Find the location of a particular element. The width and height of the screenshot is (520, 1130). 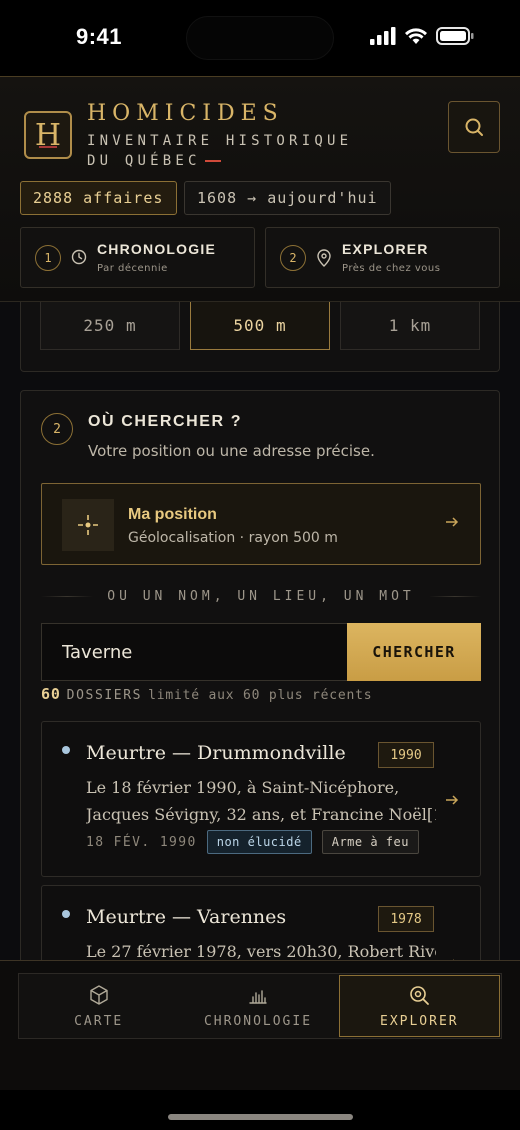

case-count-badge: 2888 affaires is located at coordinates (98, 198).